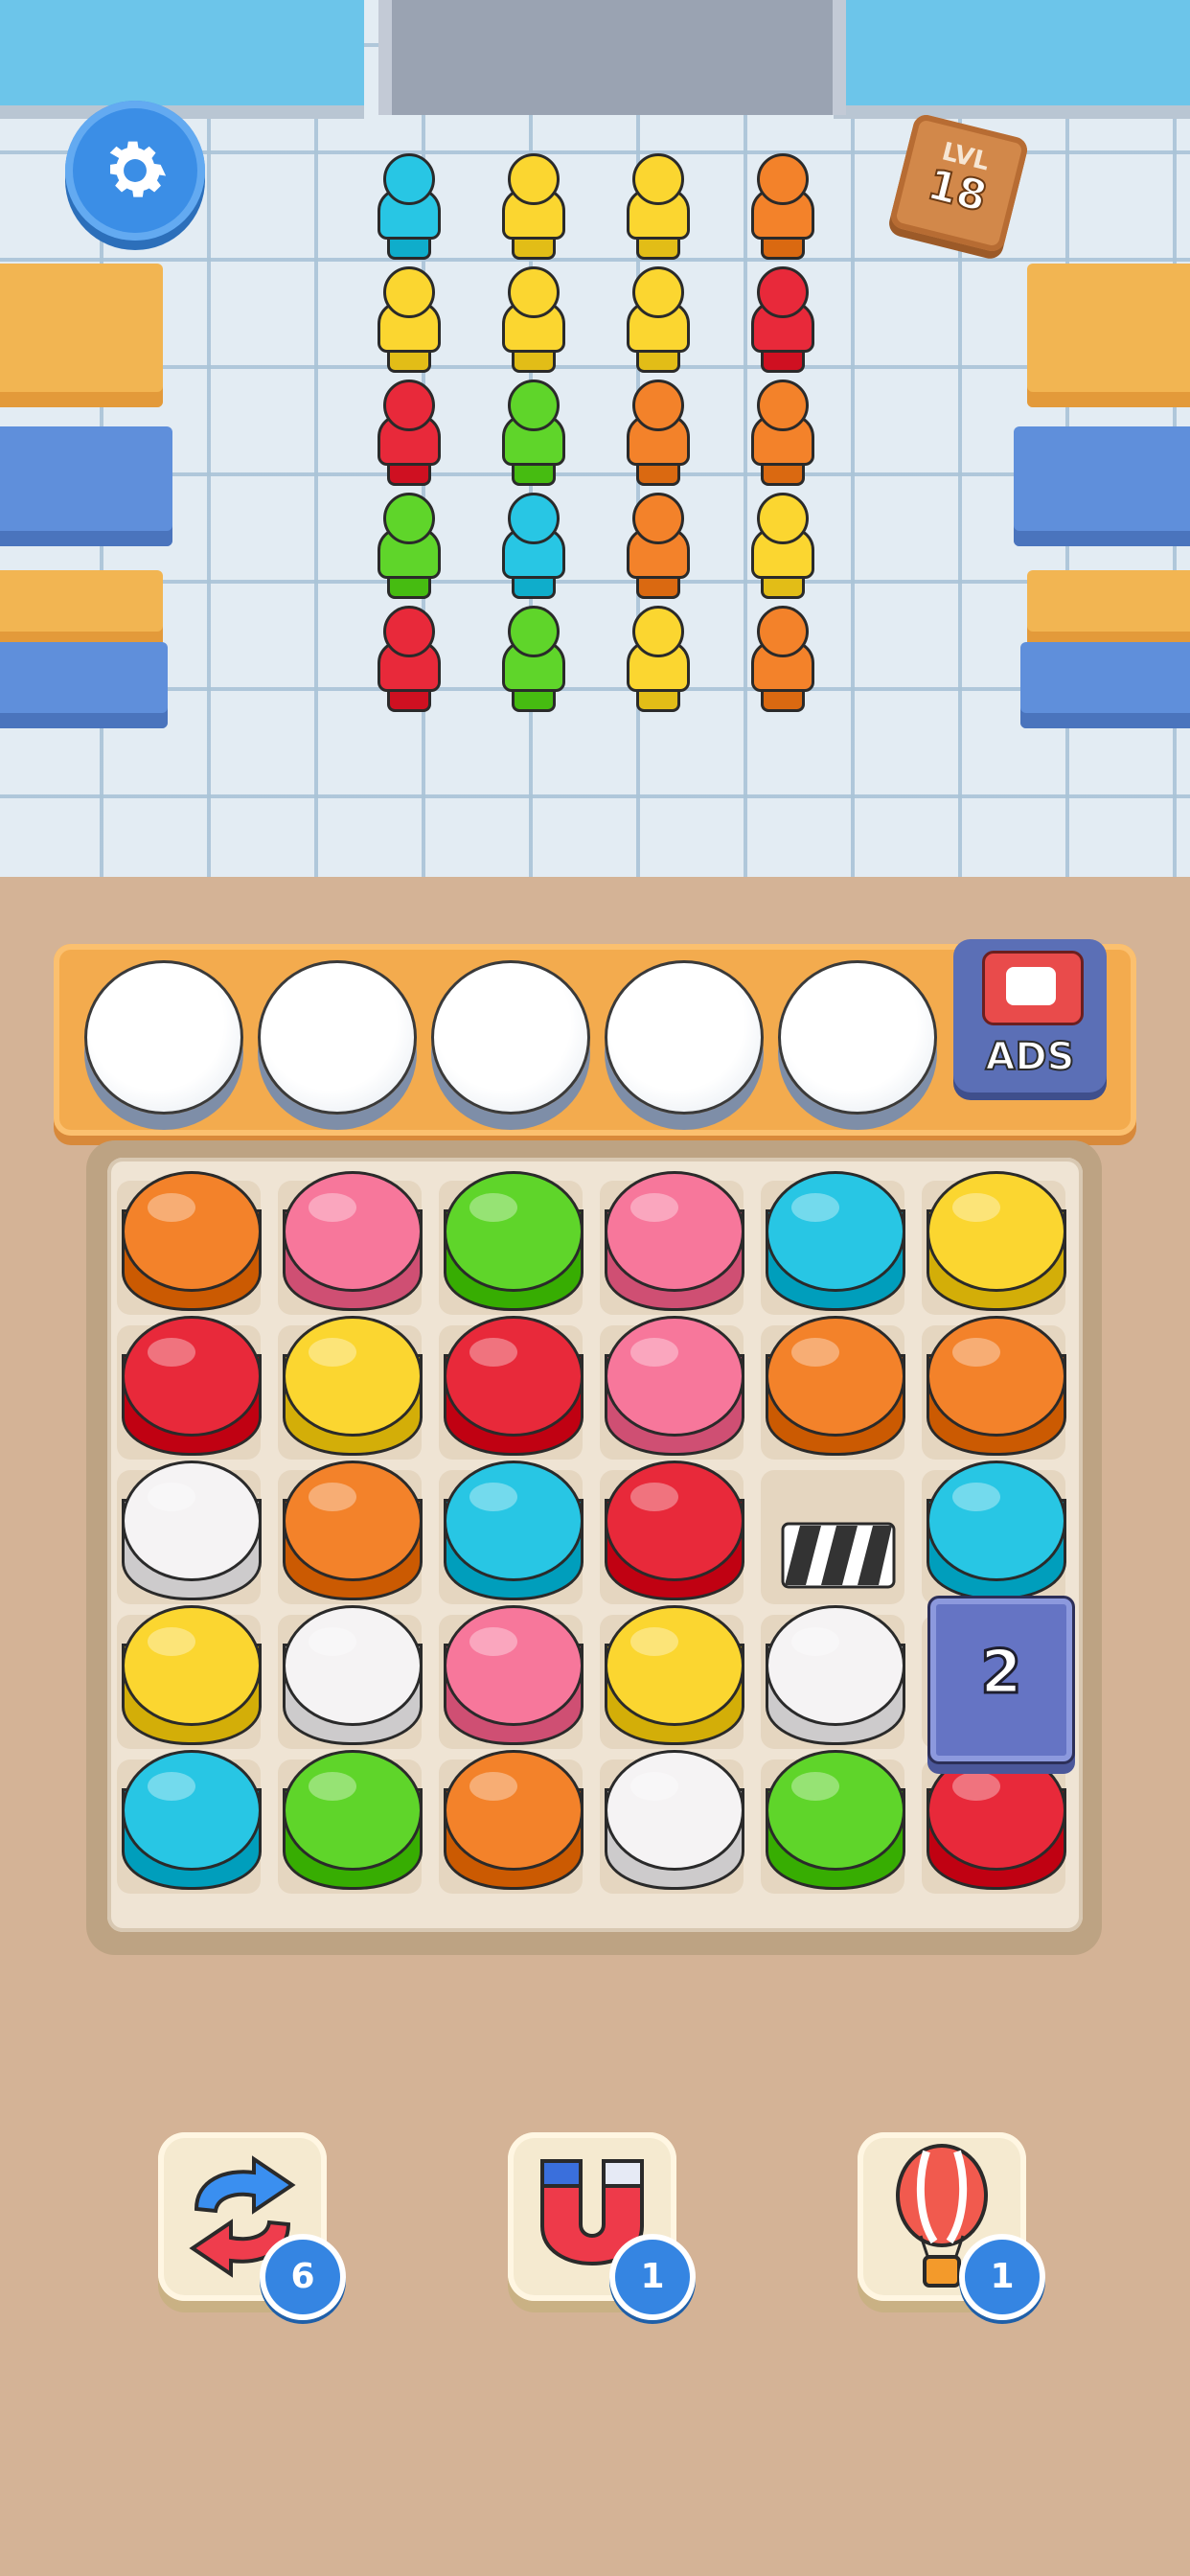  I want to click on settings-button, so click(135, 171).